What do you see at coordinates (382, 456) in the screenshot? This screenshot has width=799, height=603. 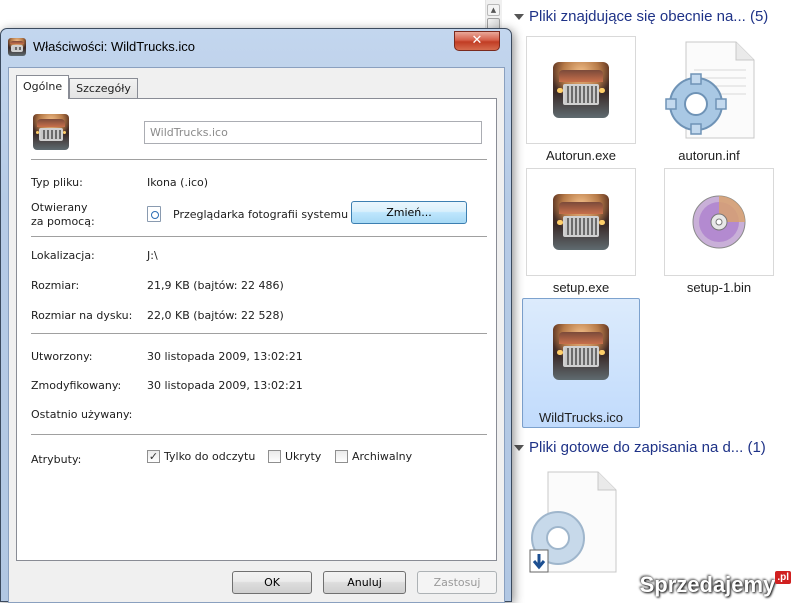 I see `archive-label: Archiwalny` at bounding box center [382, 456].